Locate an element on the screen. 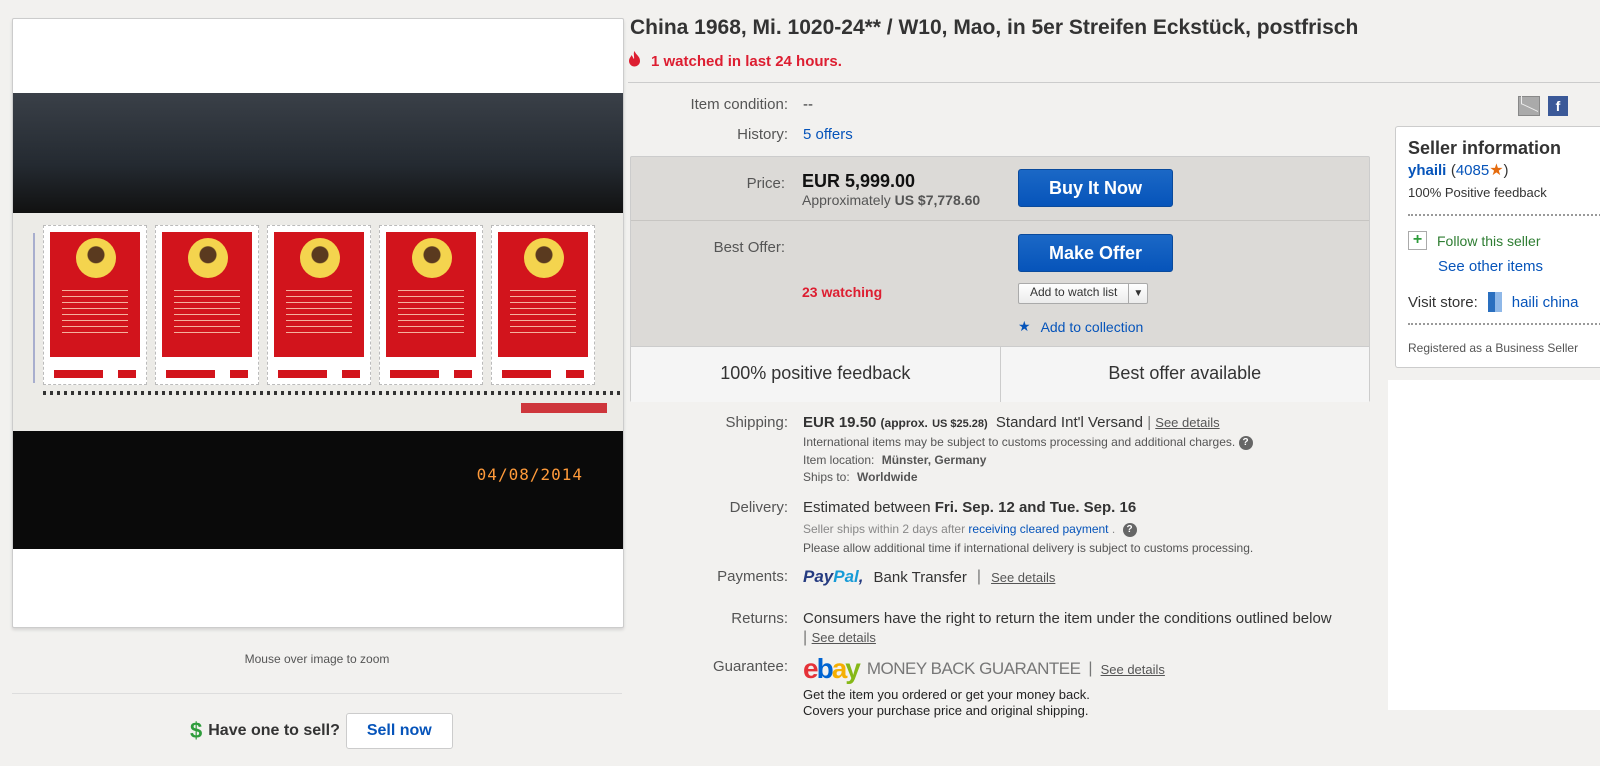 This screenshot has height=766, width=1600. handling-suffix: . is located at coordinates (1113, 529).